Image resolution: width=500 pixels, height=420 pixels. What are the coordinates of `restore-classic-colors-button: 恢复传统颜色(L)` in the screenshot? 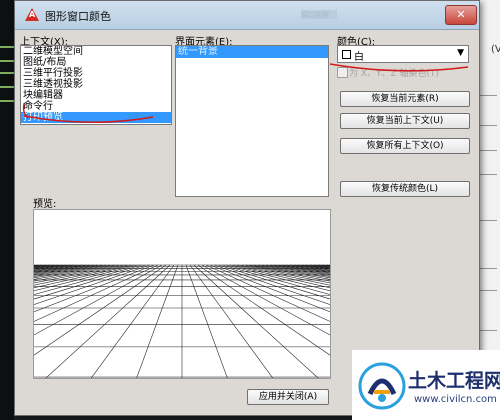 It's located at (405, 189).